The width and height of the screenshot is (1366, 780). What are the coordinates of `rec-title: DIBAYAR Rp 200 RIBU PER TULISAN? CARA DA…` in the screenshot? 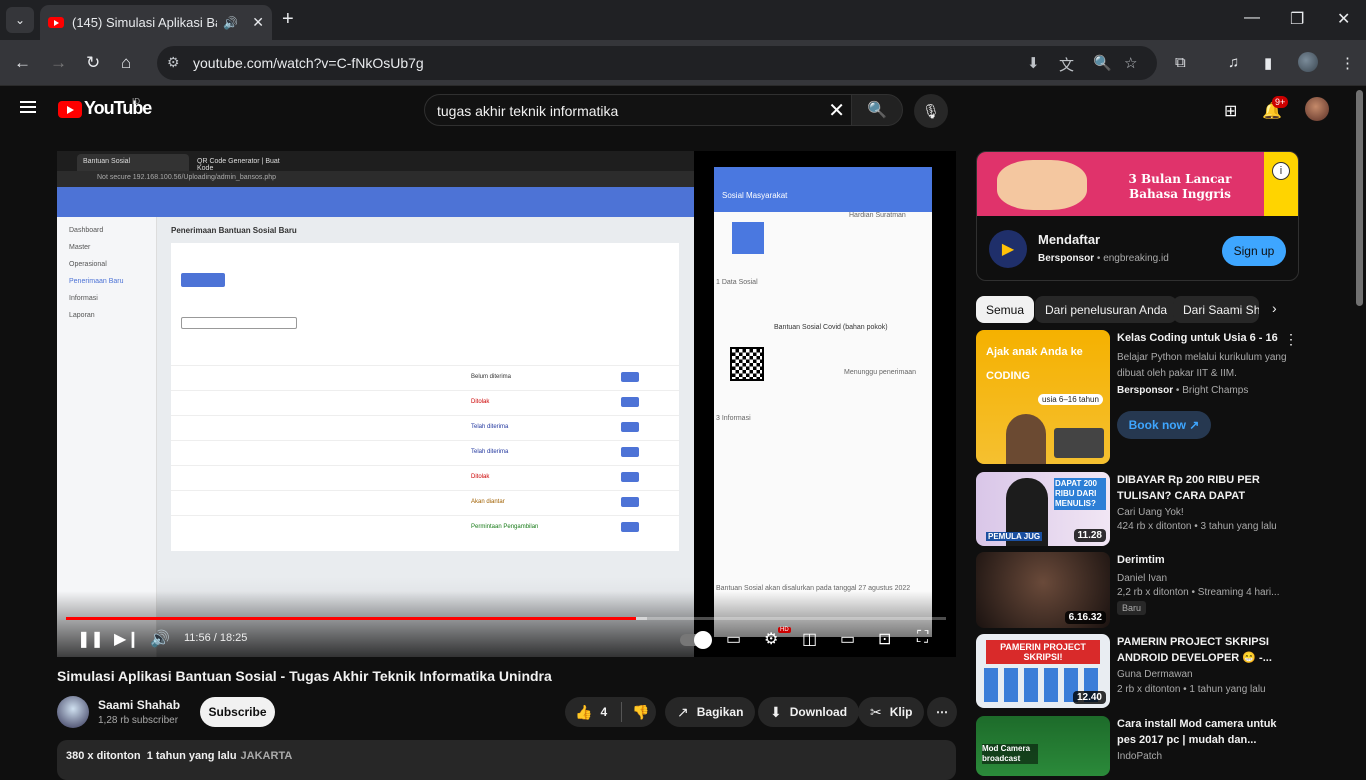 It's located at (1202, 488).